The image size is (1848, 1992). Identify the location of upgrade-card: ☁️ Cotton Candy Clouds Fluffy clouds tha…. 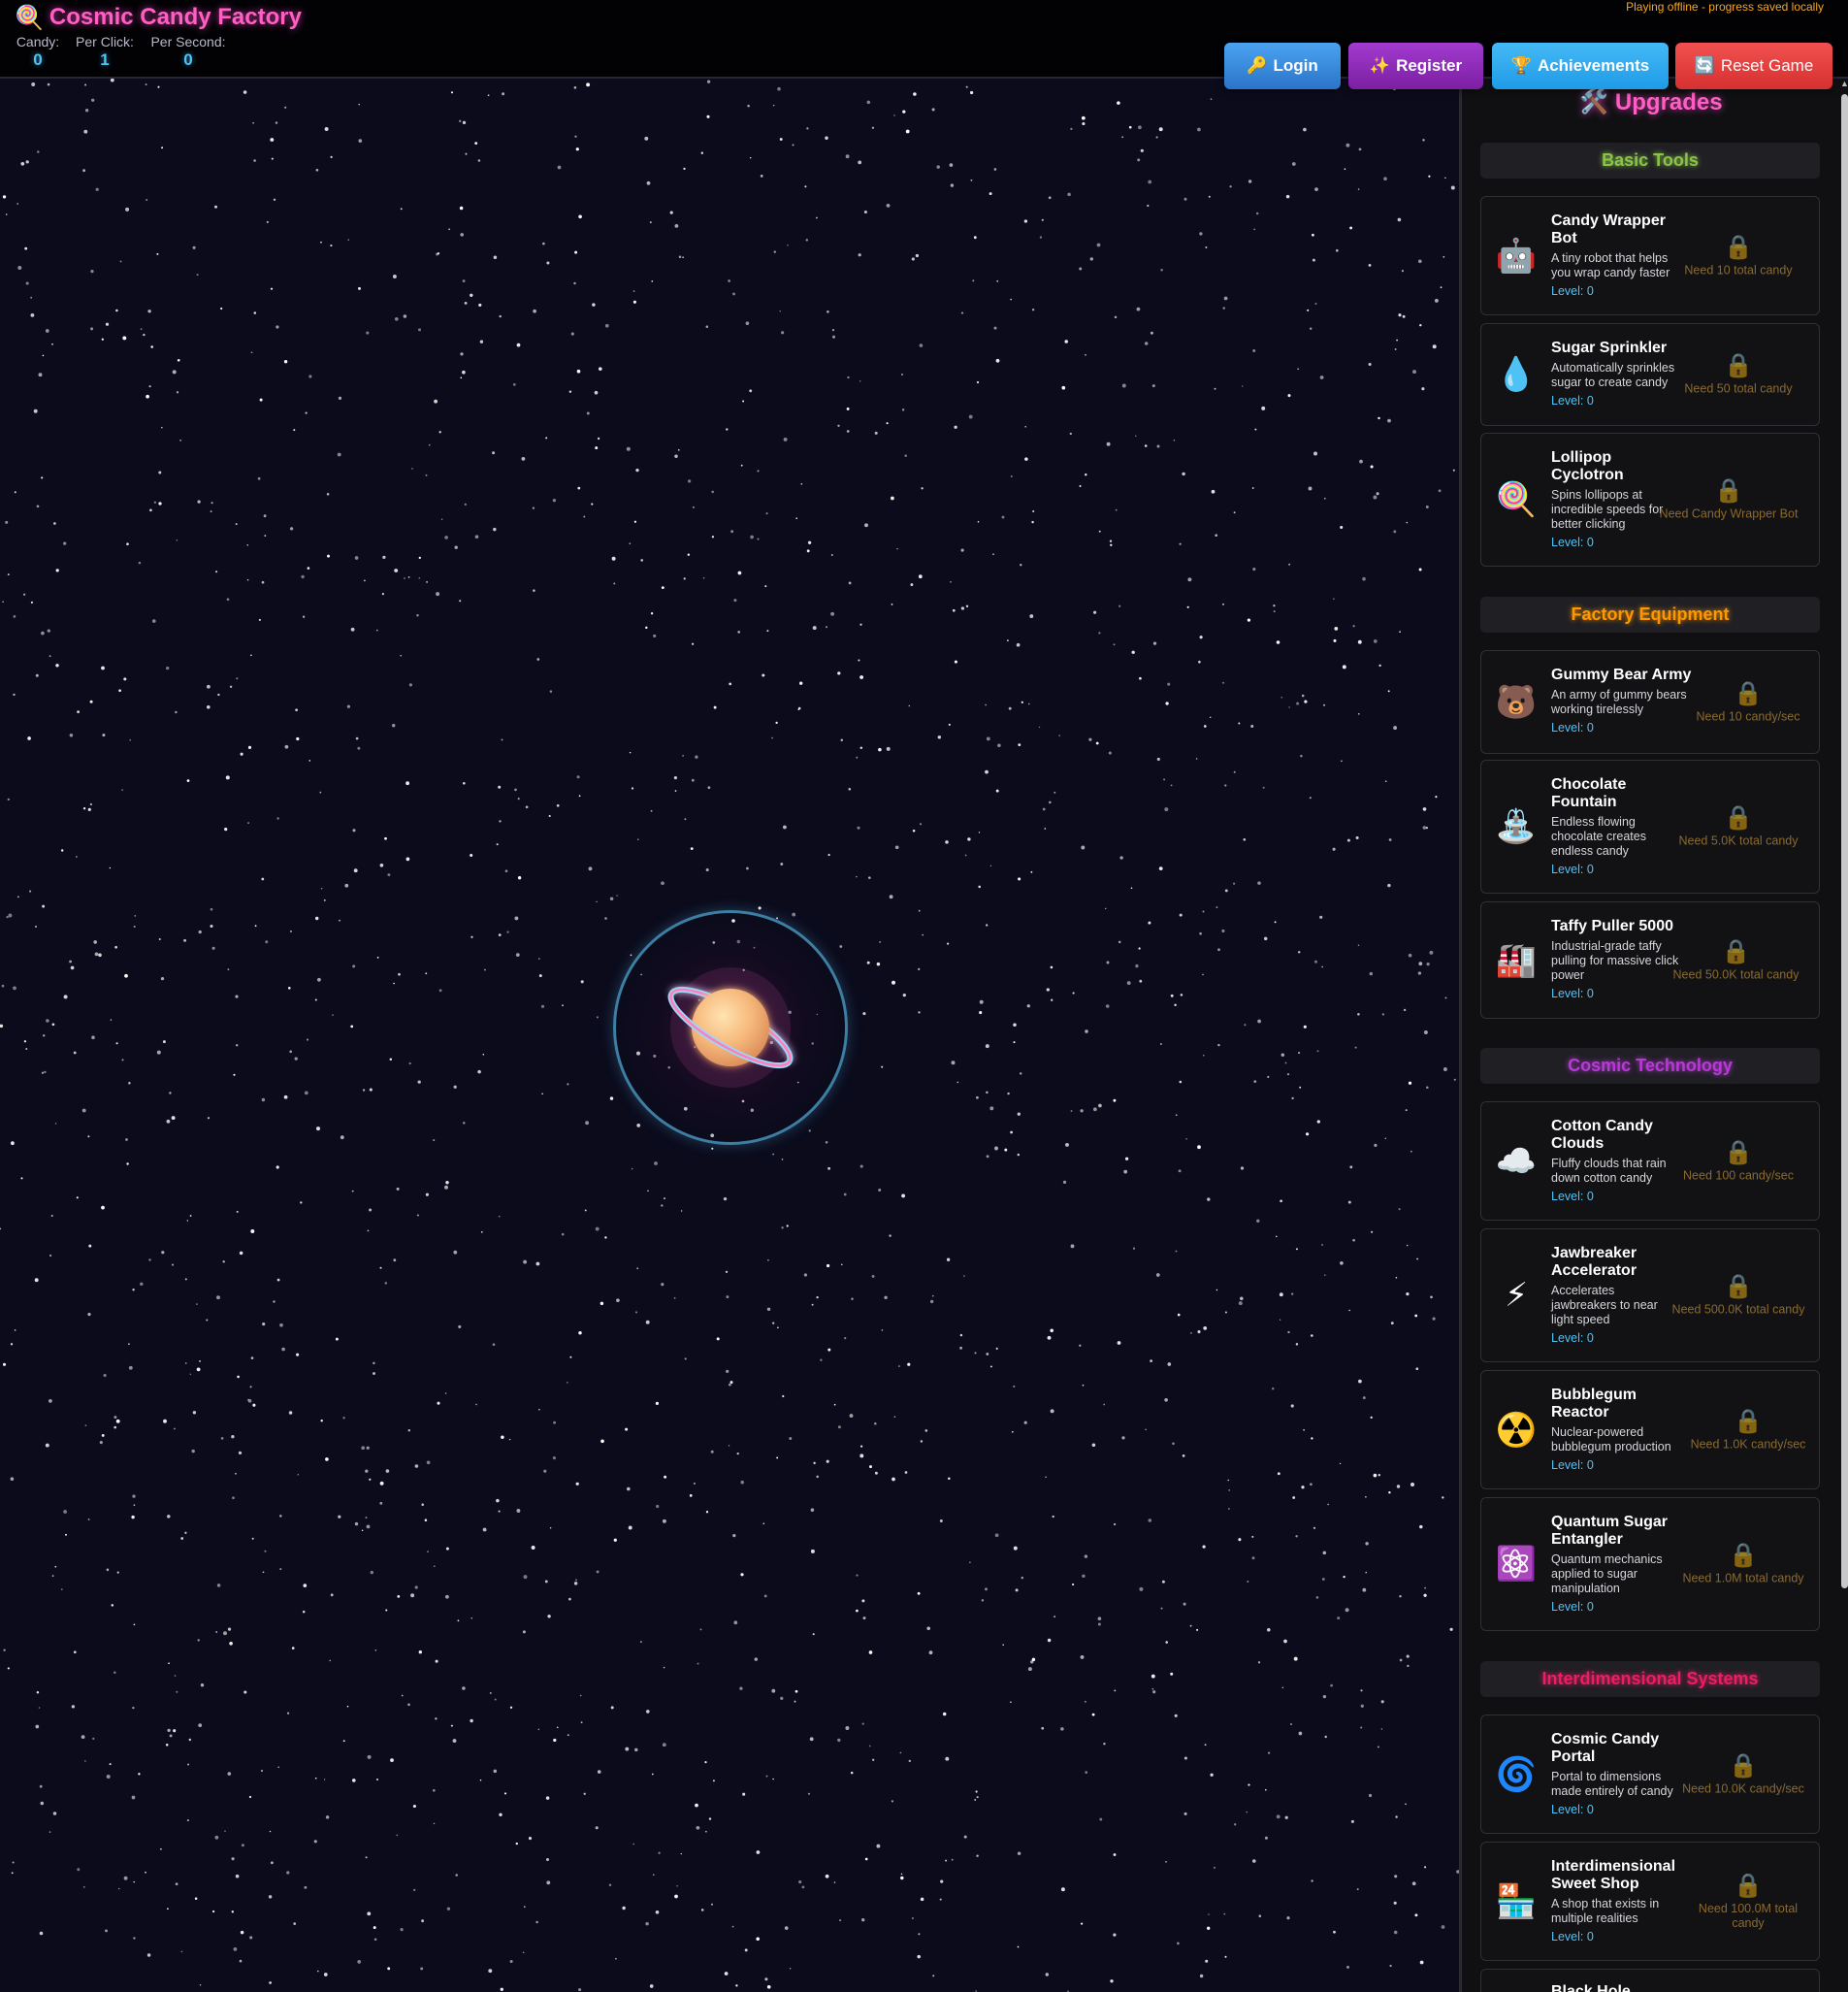
(1650, 1161).